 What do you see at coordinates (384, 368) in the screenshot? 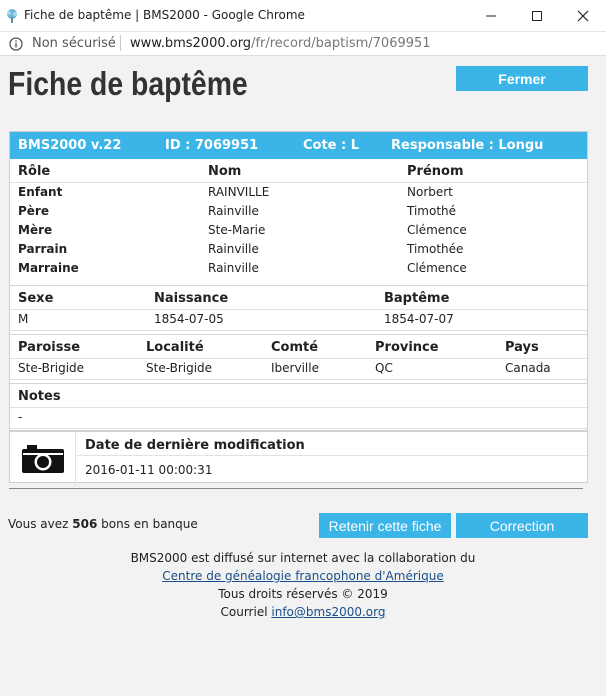
I see `value-province: QC` at bounding box center [384, 368].